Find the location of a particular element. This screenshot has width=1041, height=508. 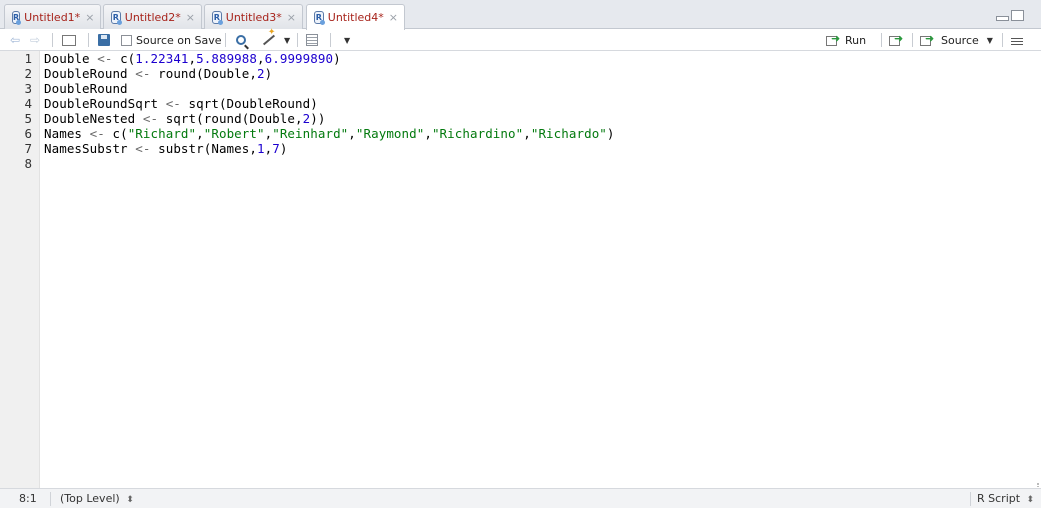

more-menu-icon: ▼ is located at coordinates (347, 40).